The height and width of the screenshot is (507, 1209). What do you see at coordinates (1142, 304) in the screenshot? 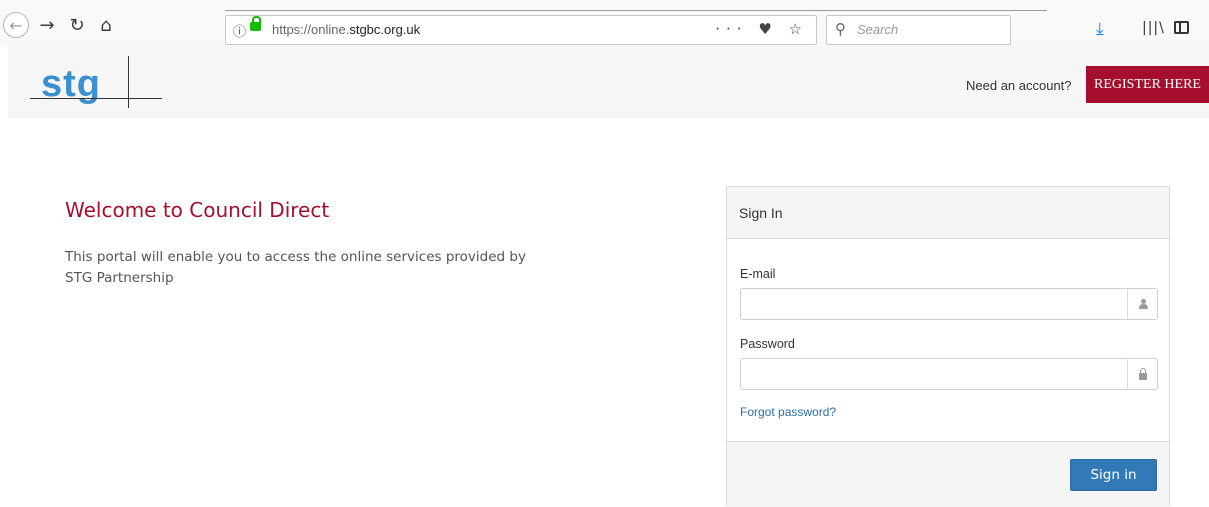
I see `user-icon` at bounding box center [1142, 304].